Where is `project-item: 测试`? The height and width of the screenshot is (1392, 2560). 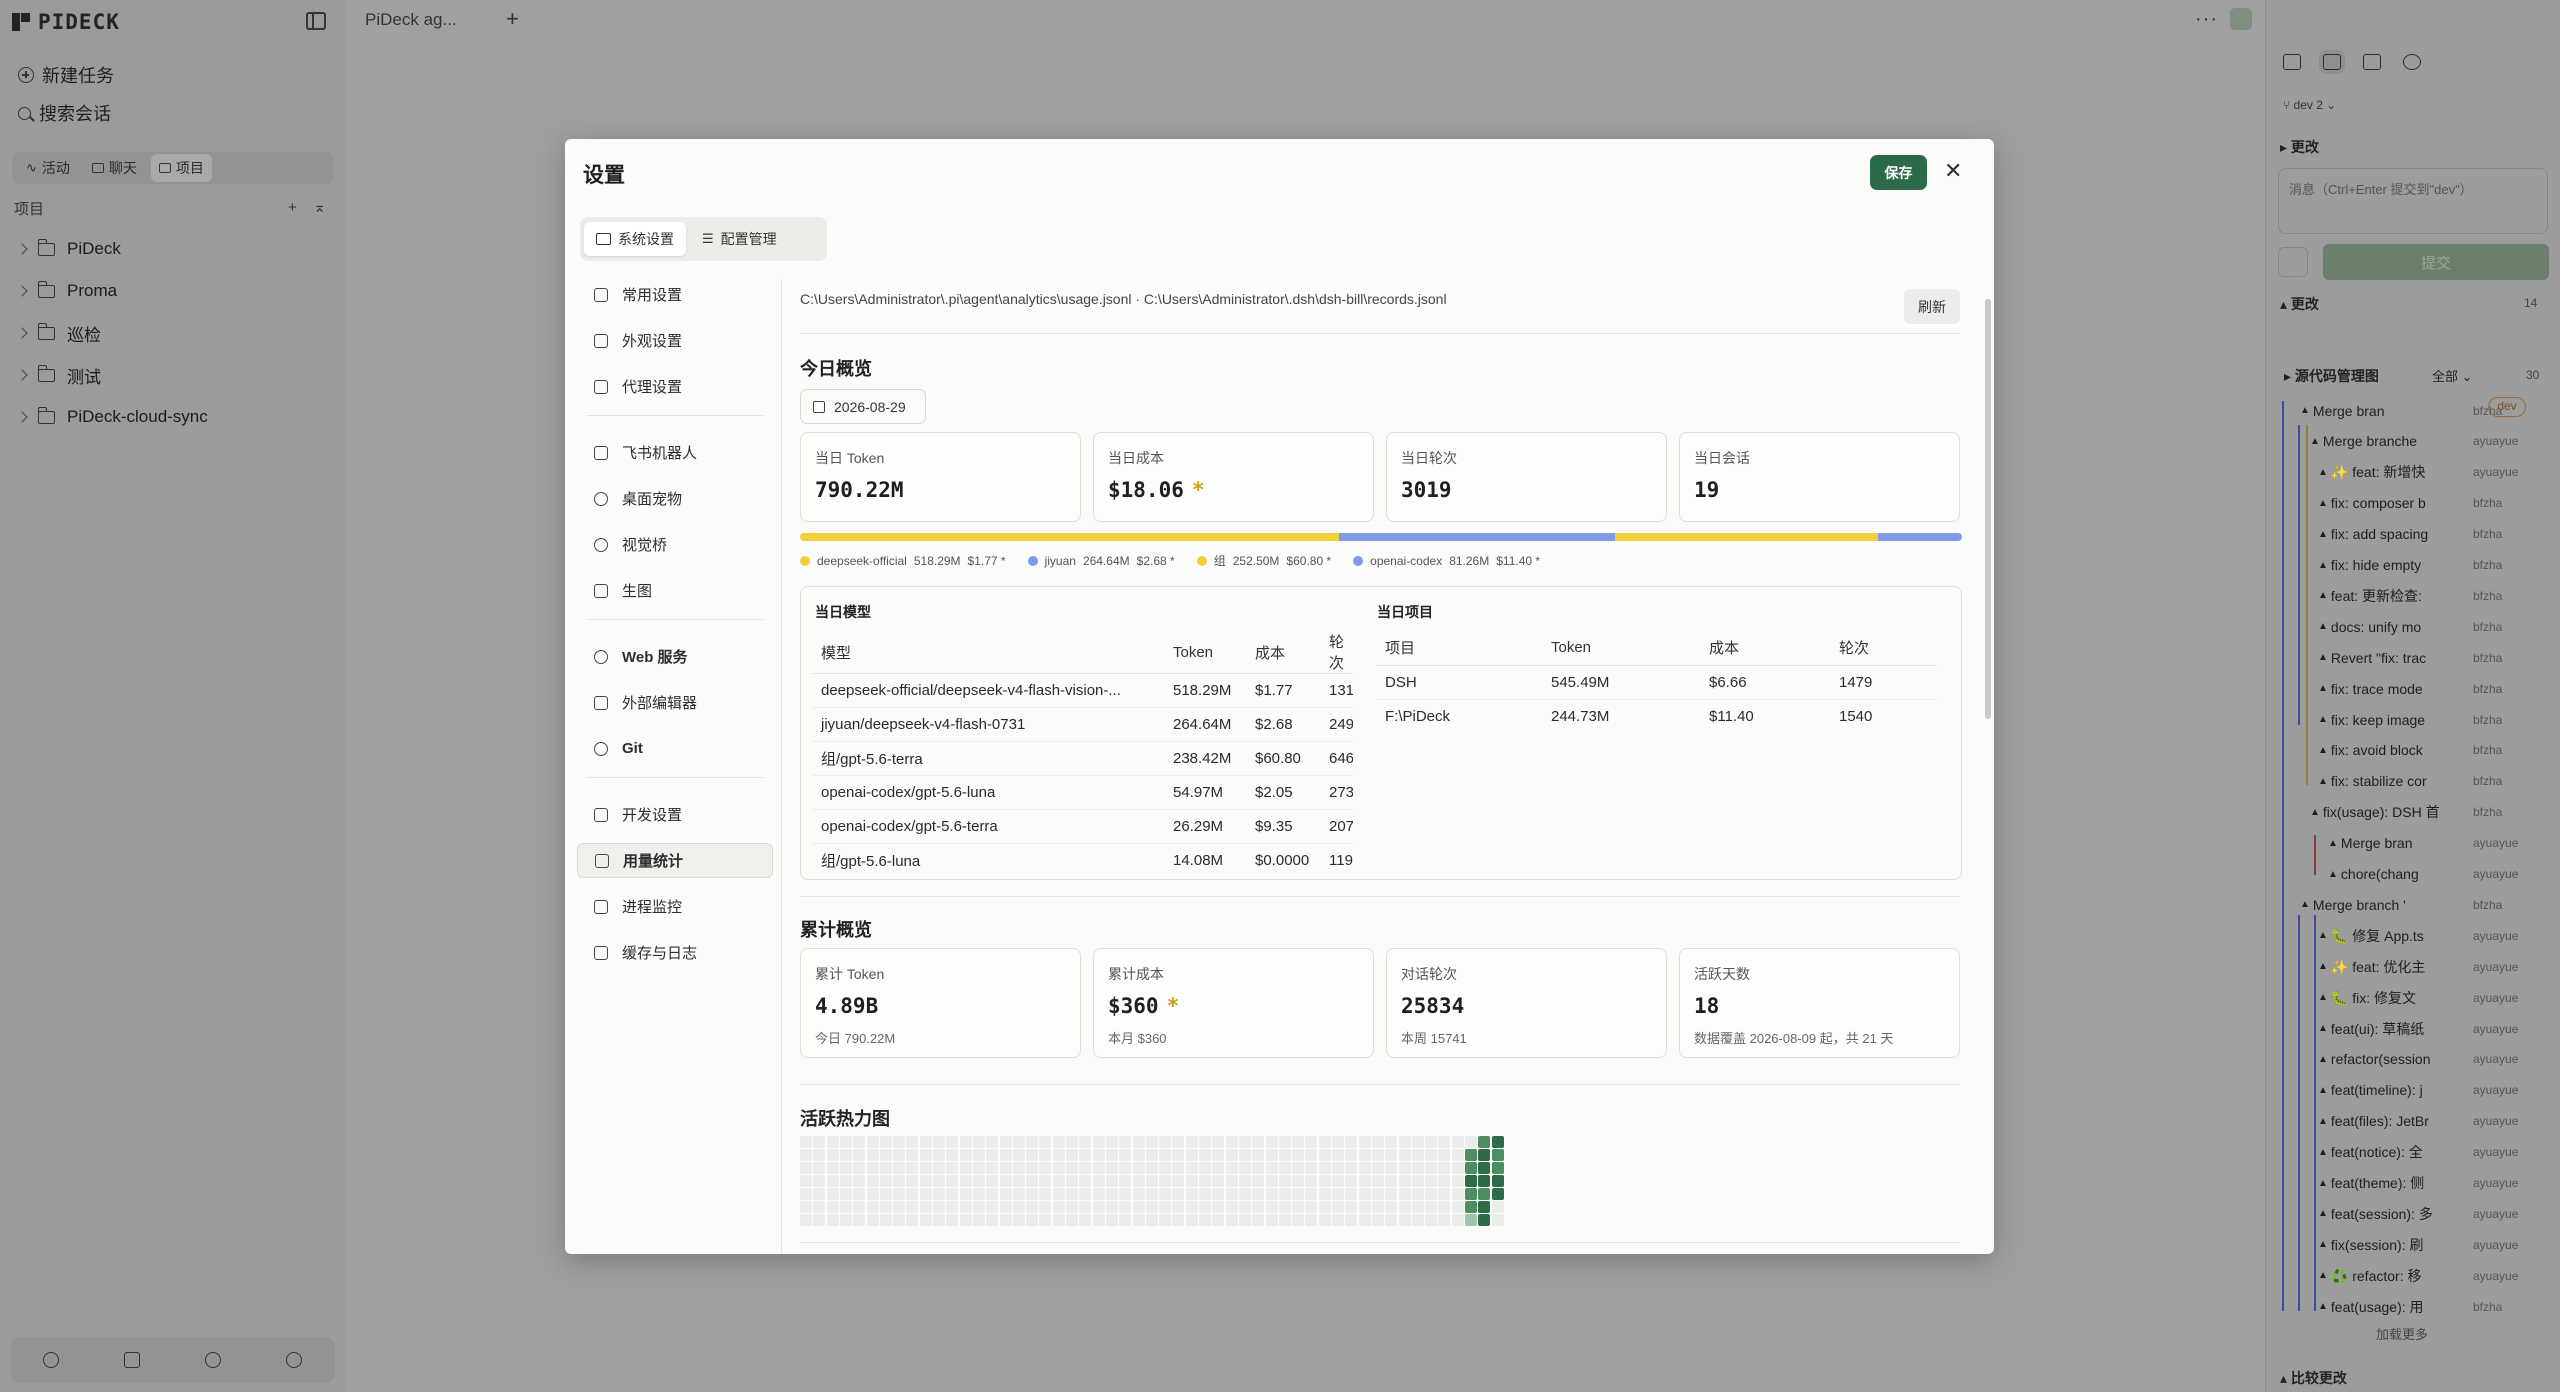
project-item: 测试 is located at coordinates (172, 375).